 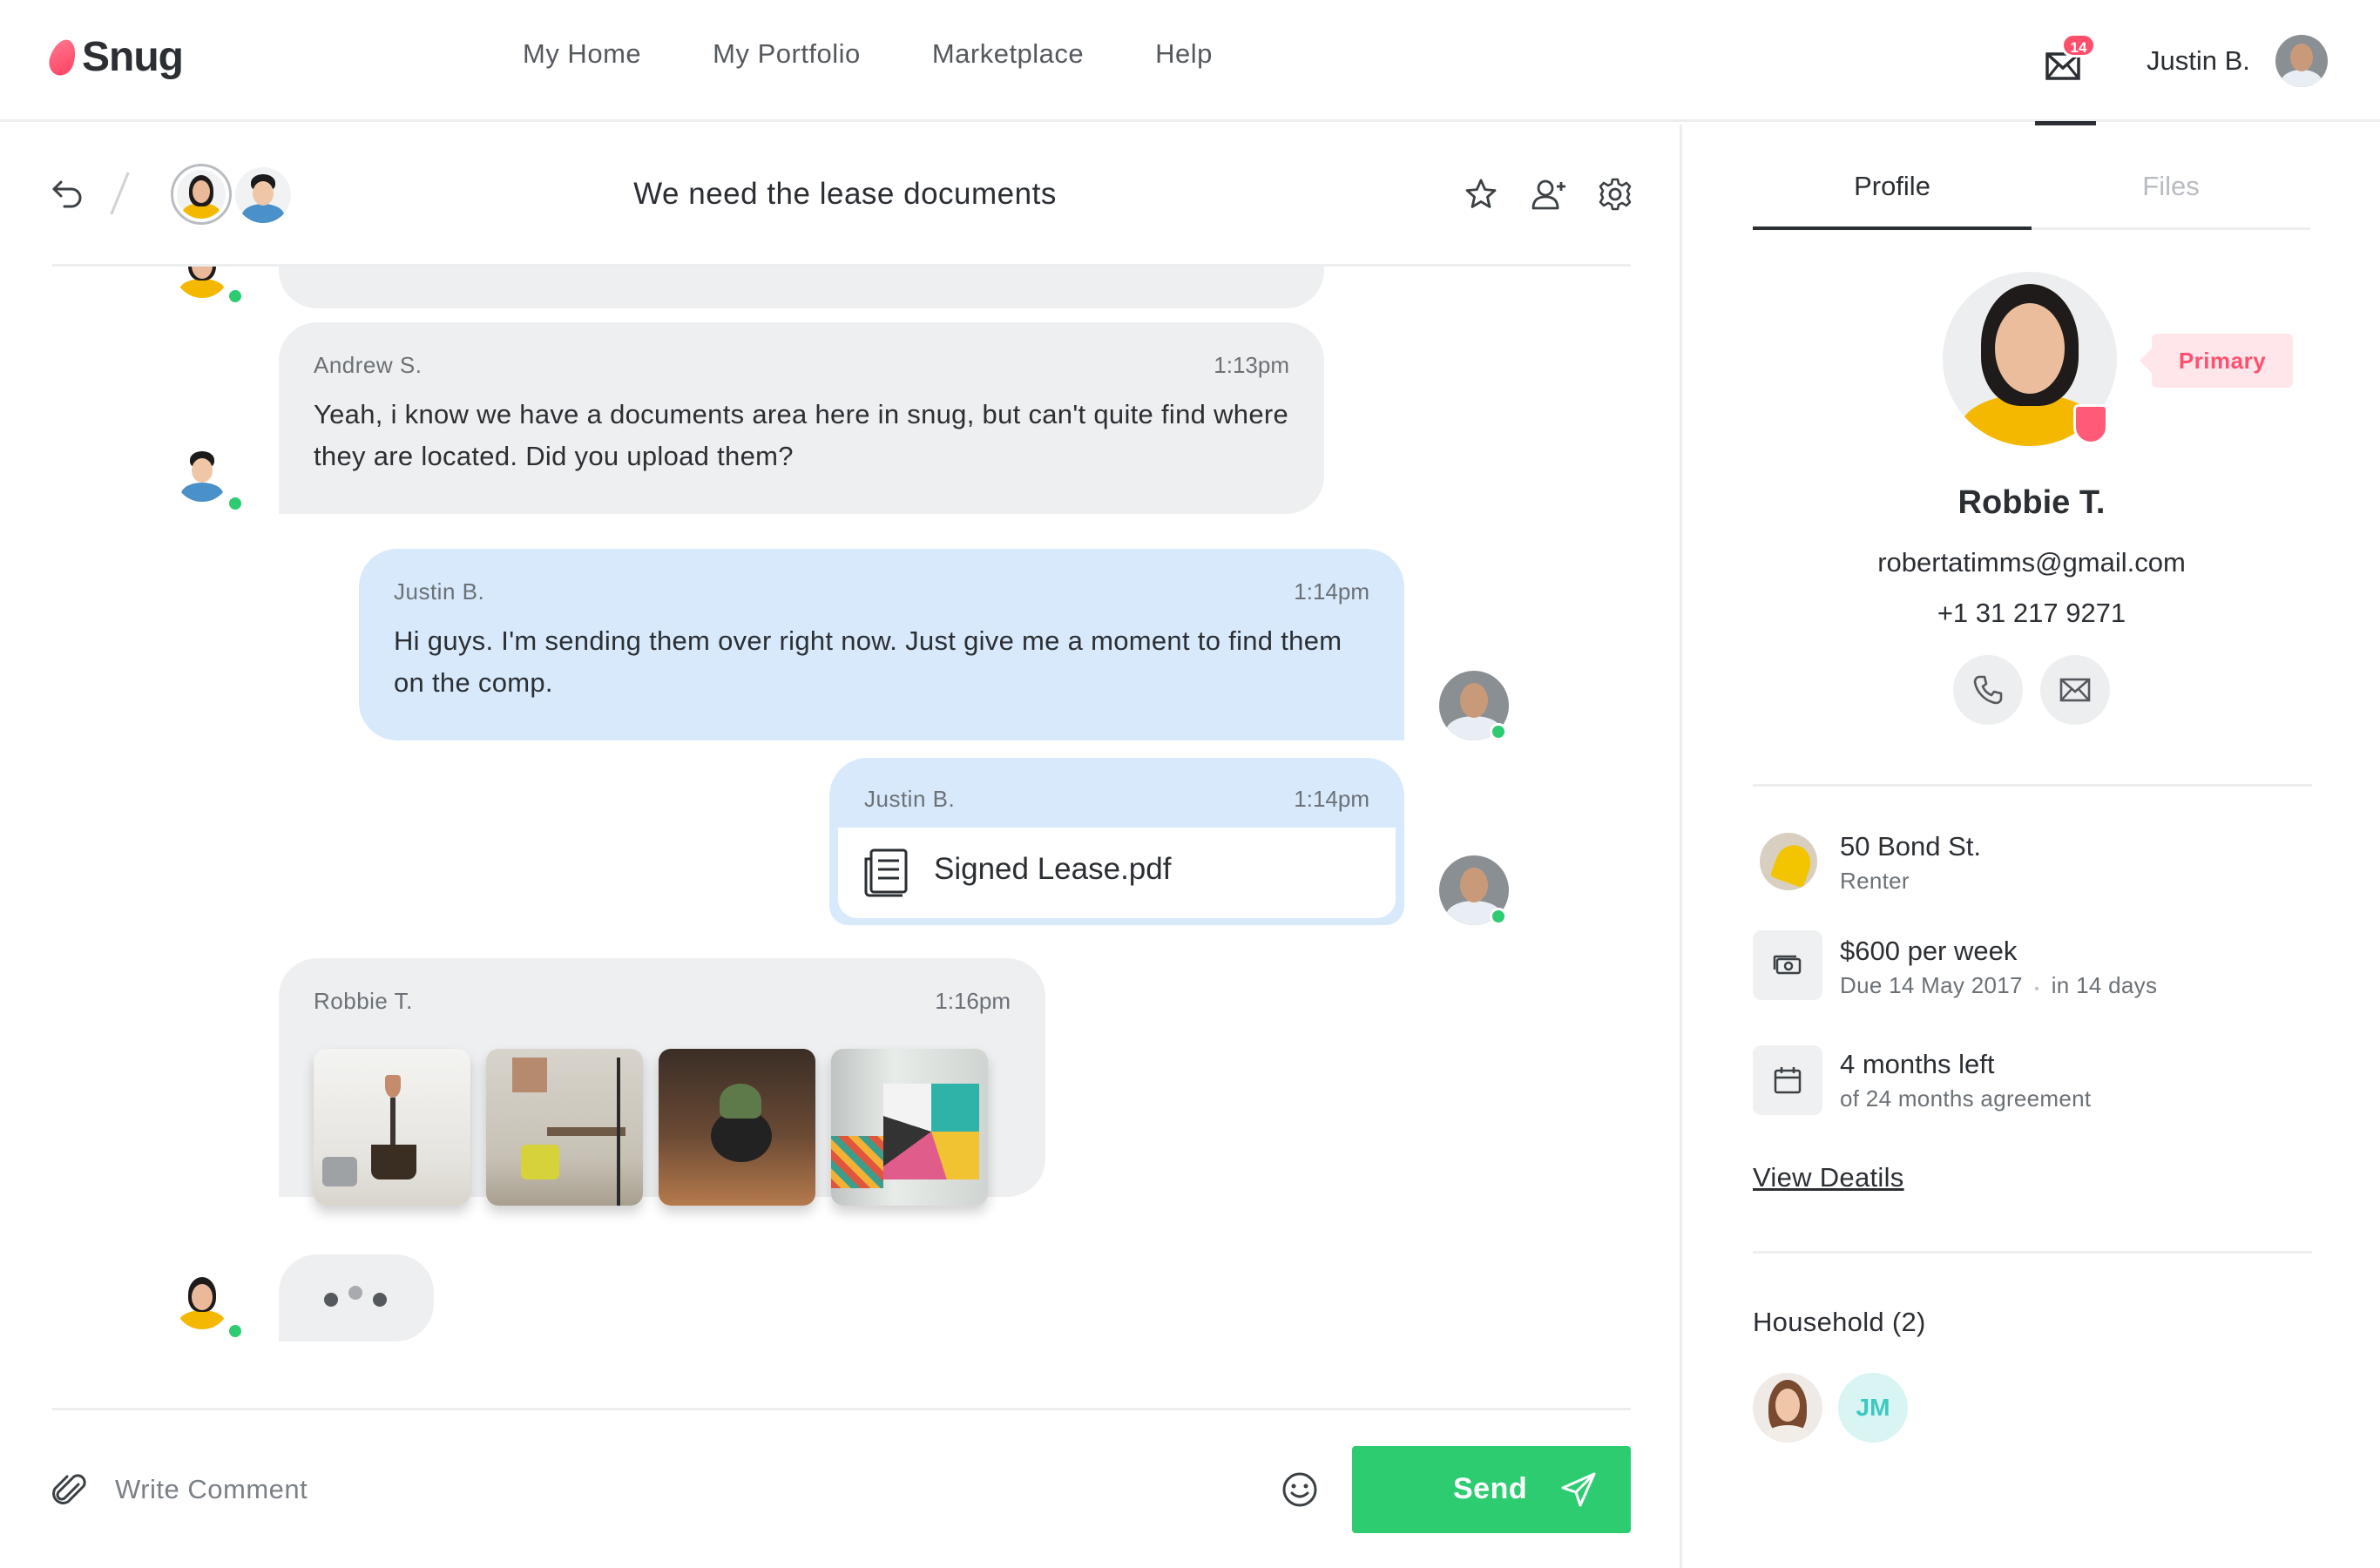 I want to click on panel-divider, so click(x=1681, y=846).